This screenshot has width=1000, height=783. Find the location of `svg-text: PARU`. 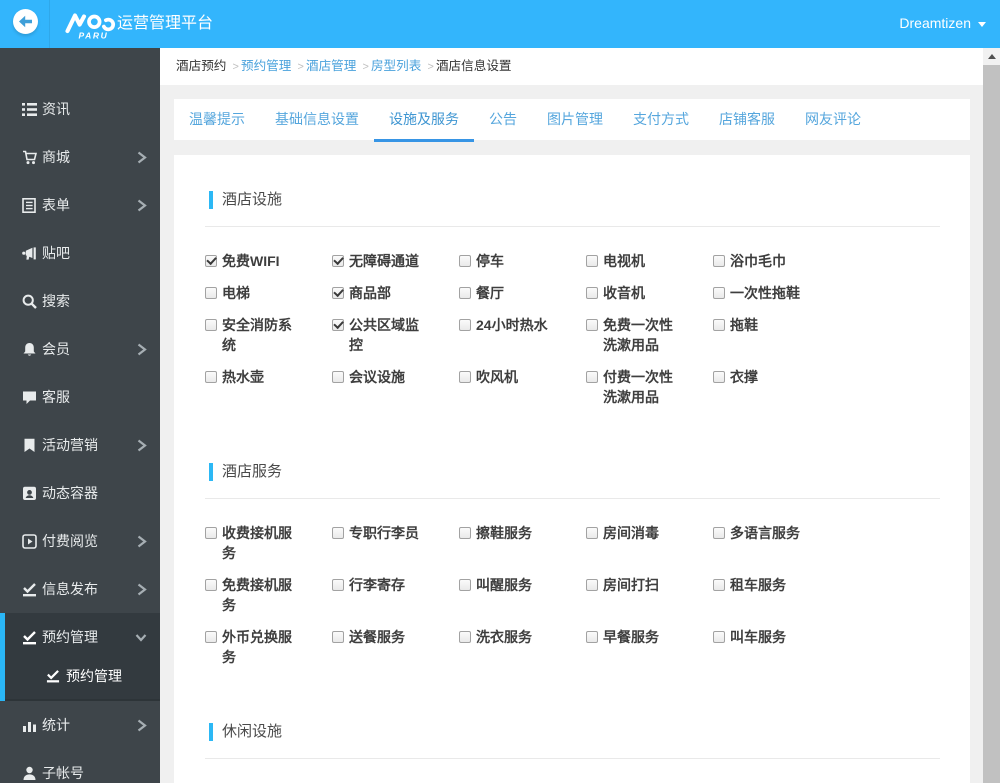

svg-text: PARU is located at coordinates (94, 36).